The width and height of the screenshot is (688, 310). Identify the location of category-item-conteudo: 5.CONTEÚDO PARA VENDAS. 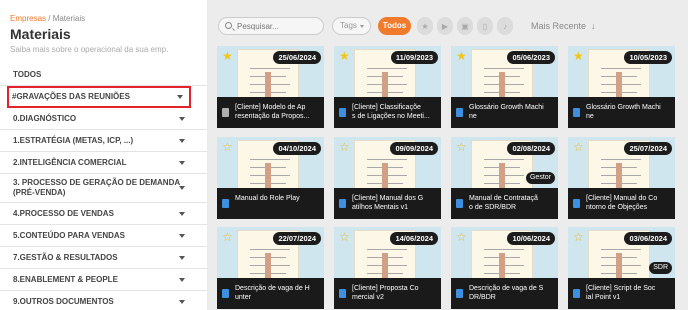
(103, 236).